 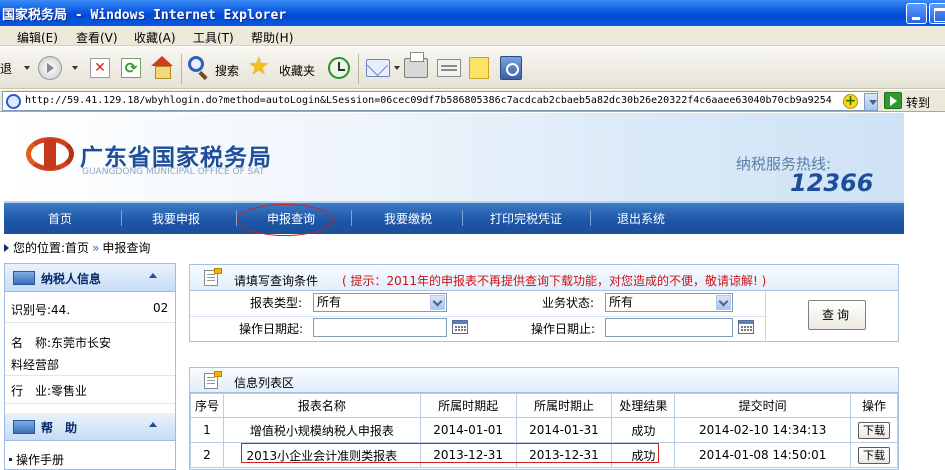 What do you see at coordinates (643, 430) in the screenshot?
I see `process-result: 成功` at bounding box center [643, 430].